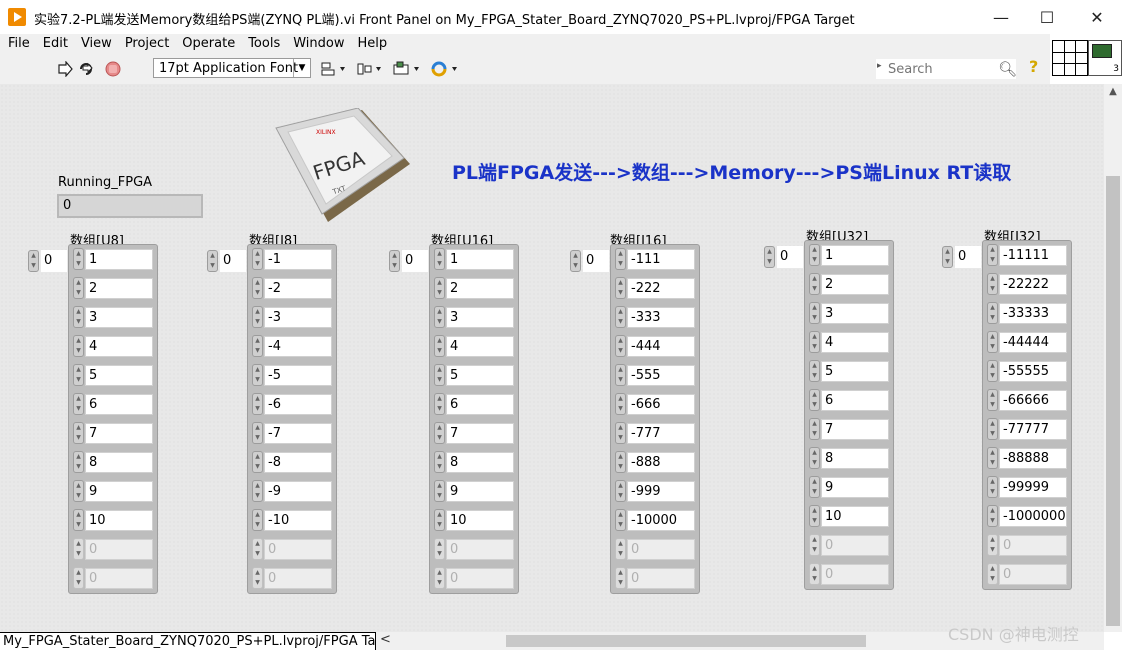 Image resolution: width=1122 pixels, height=650 pixels. I want to click on menu-view: View, so click(95, 44).